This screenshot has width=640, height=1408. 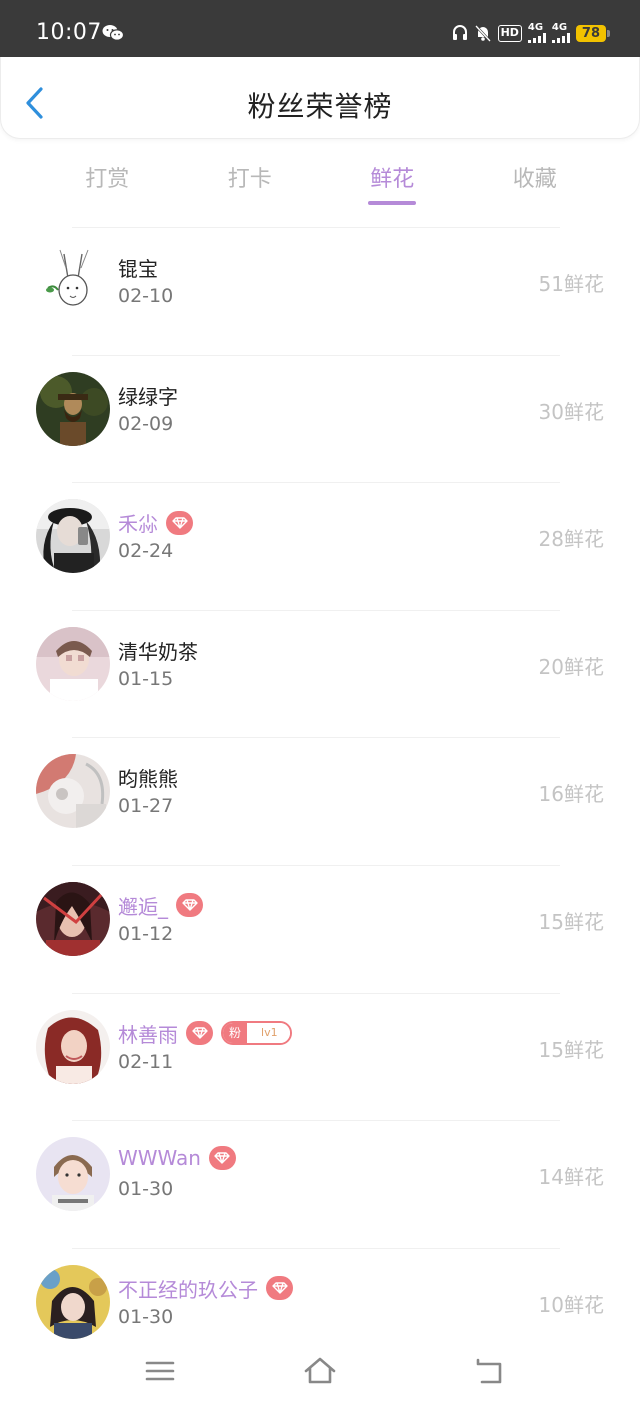 I want to click on fan-badge-level: lv1, so click(x=268, y=1033).